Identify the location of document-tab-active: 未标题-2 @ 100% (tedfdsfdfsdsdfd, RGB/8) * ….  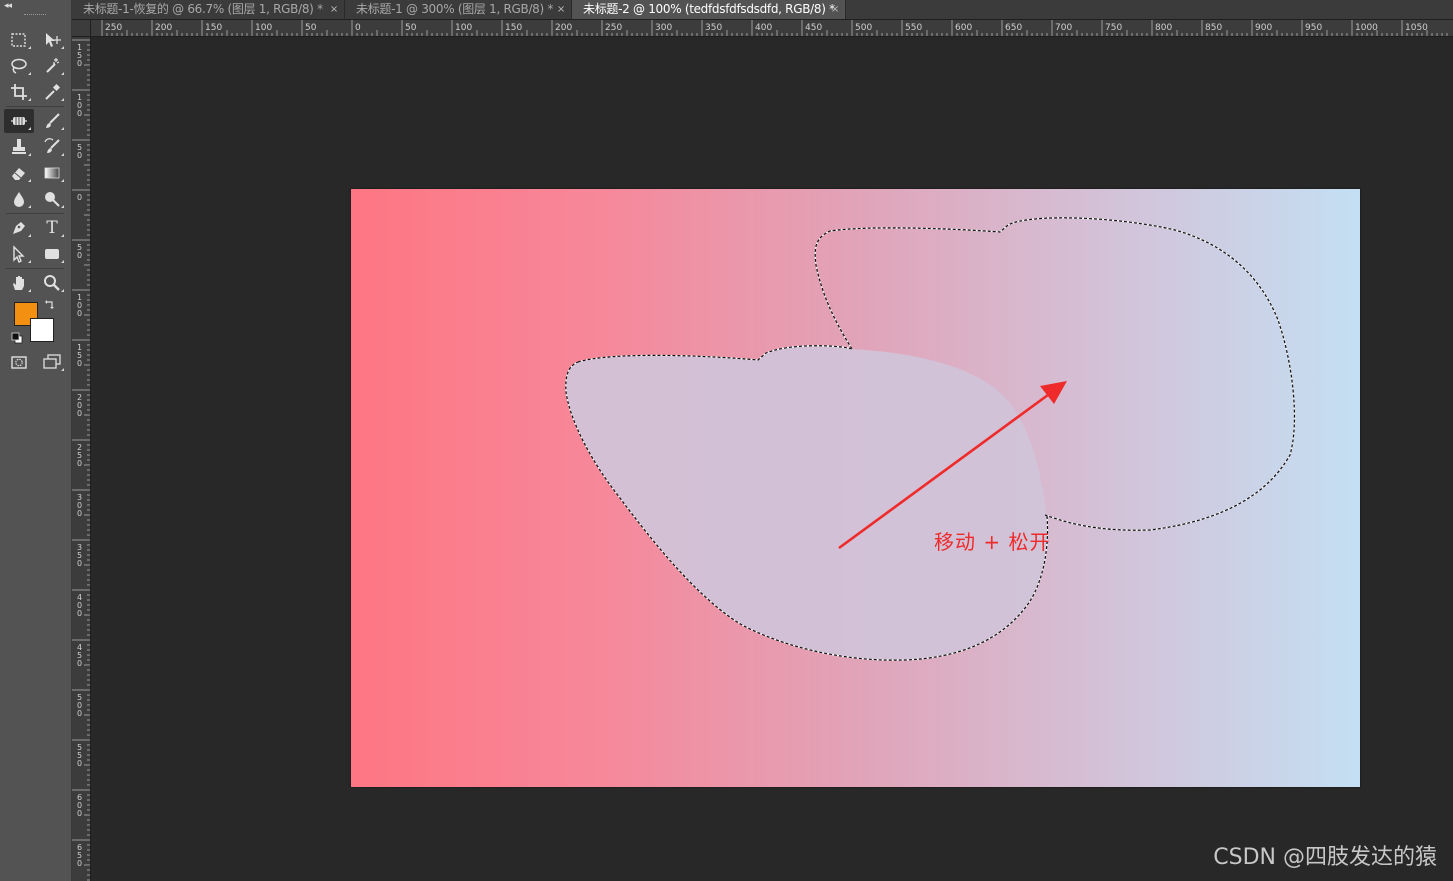
(709, 9).